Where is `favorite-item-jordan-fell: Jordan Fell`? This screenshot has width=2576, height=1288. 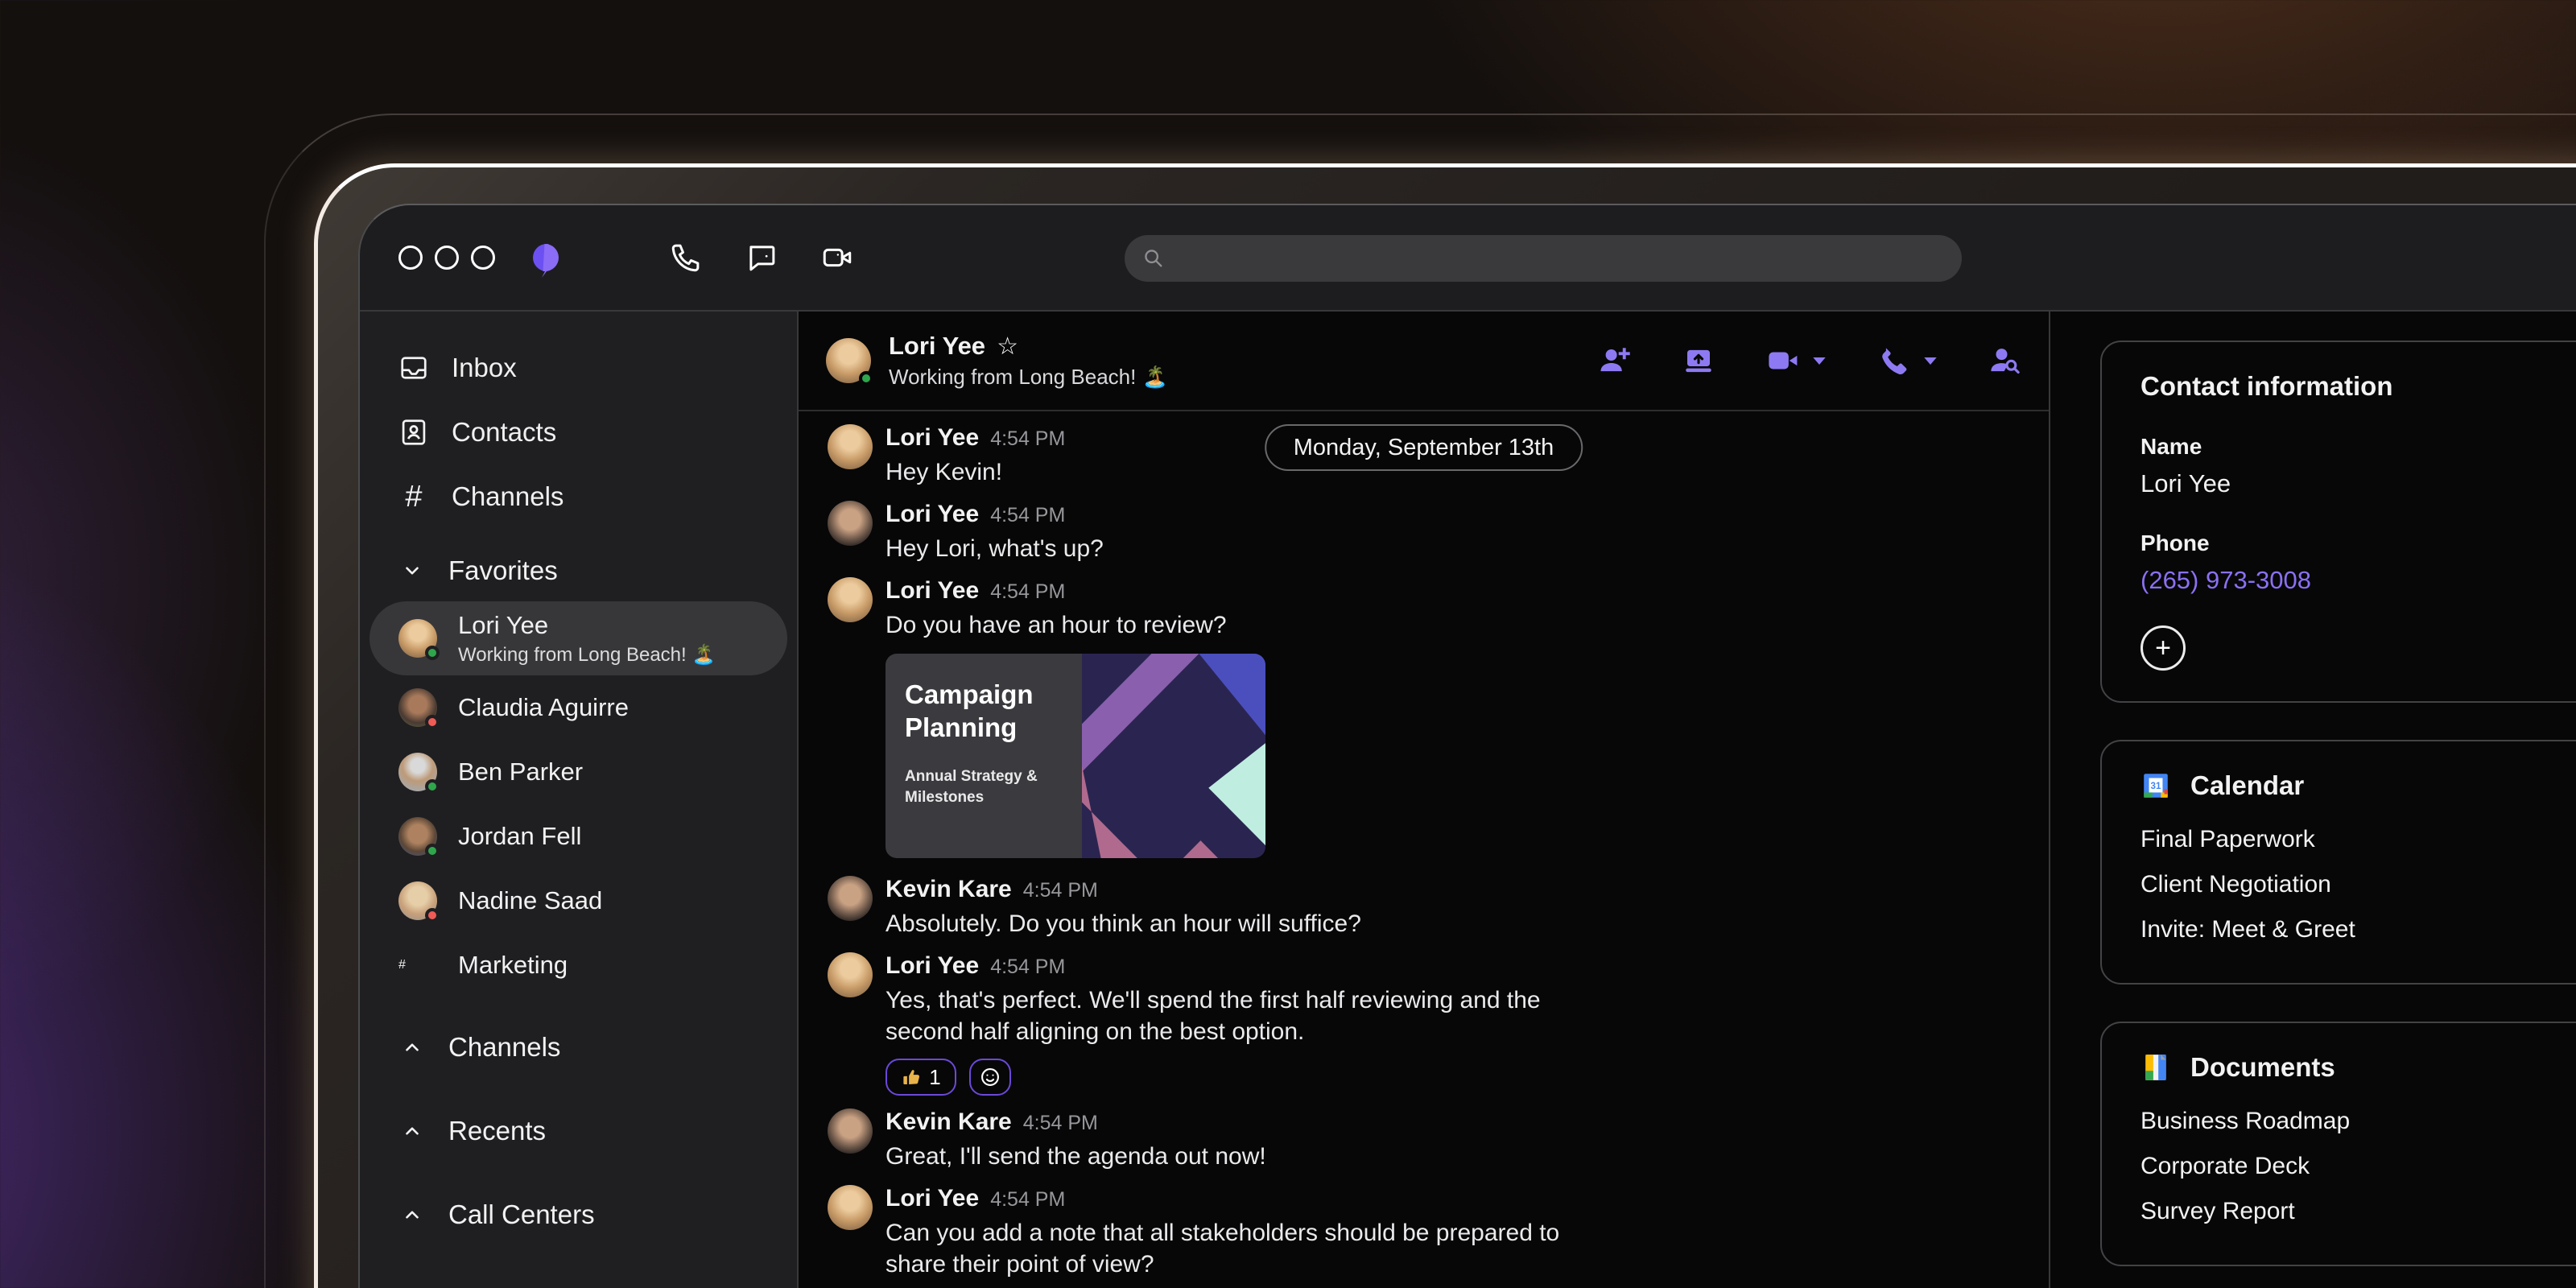
favorite-item-jordan-fell: Jordan Fell is located at coordinates (578, 836).